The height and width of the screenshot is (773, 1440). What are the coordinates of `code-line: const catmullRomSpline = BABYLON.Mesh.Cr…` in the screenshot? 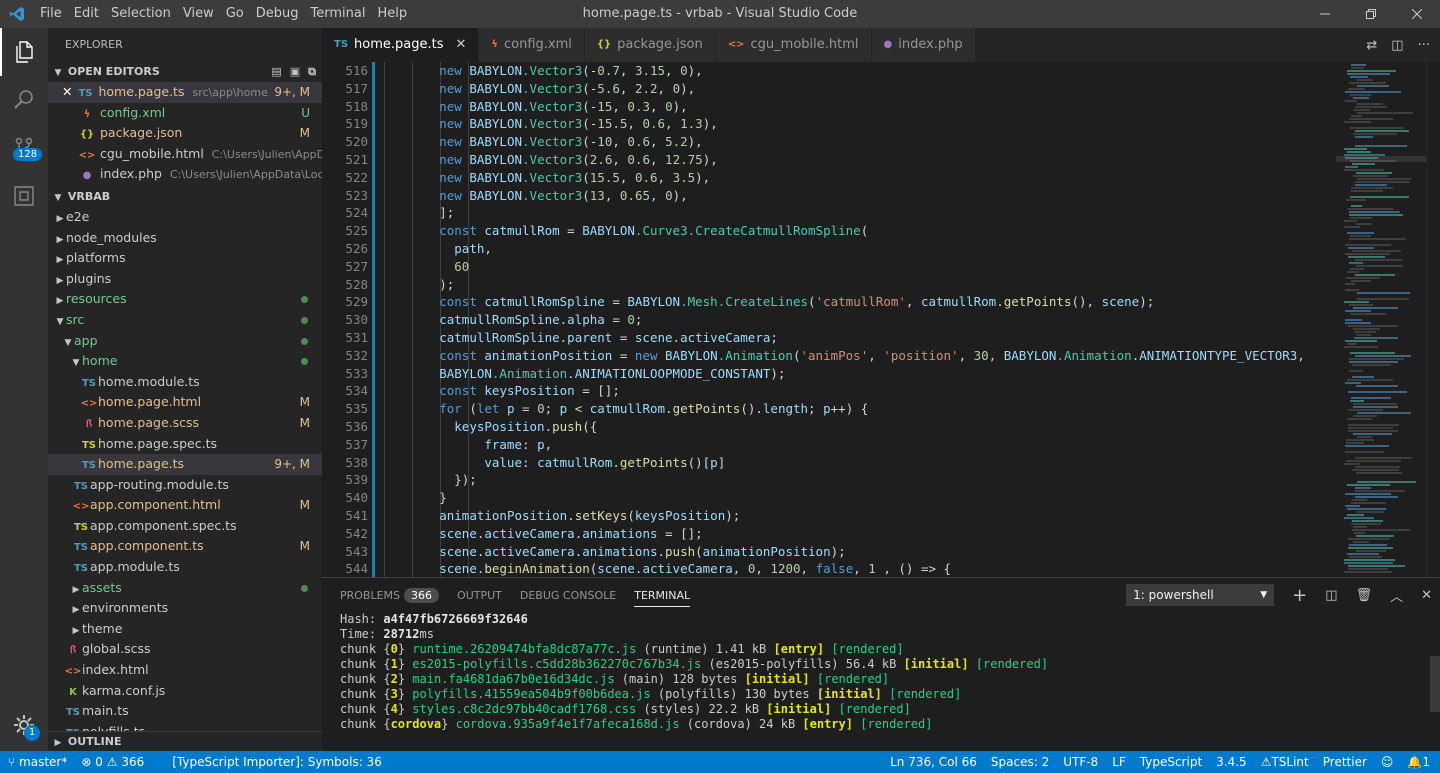 It's located at (842, 302).